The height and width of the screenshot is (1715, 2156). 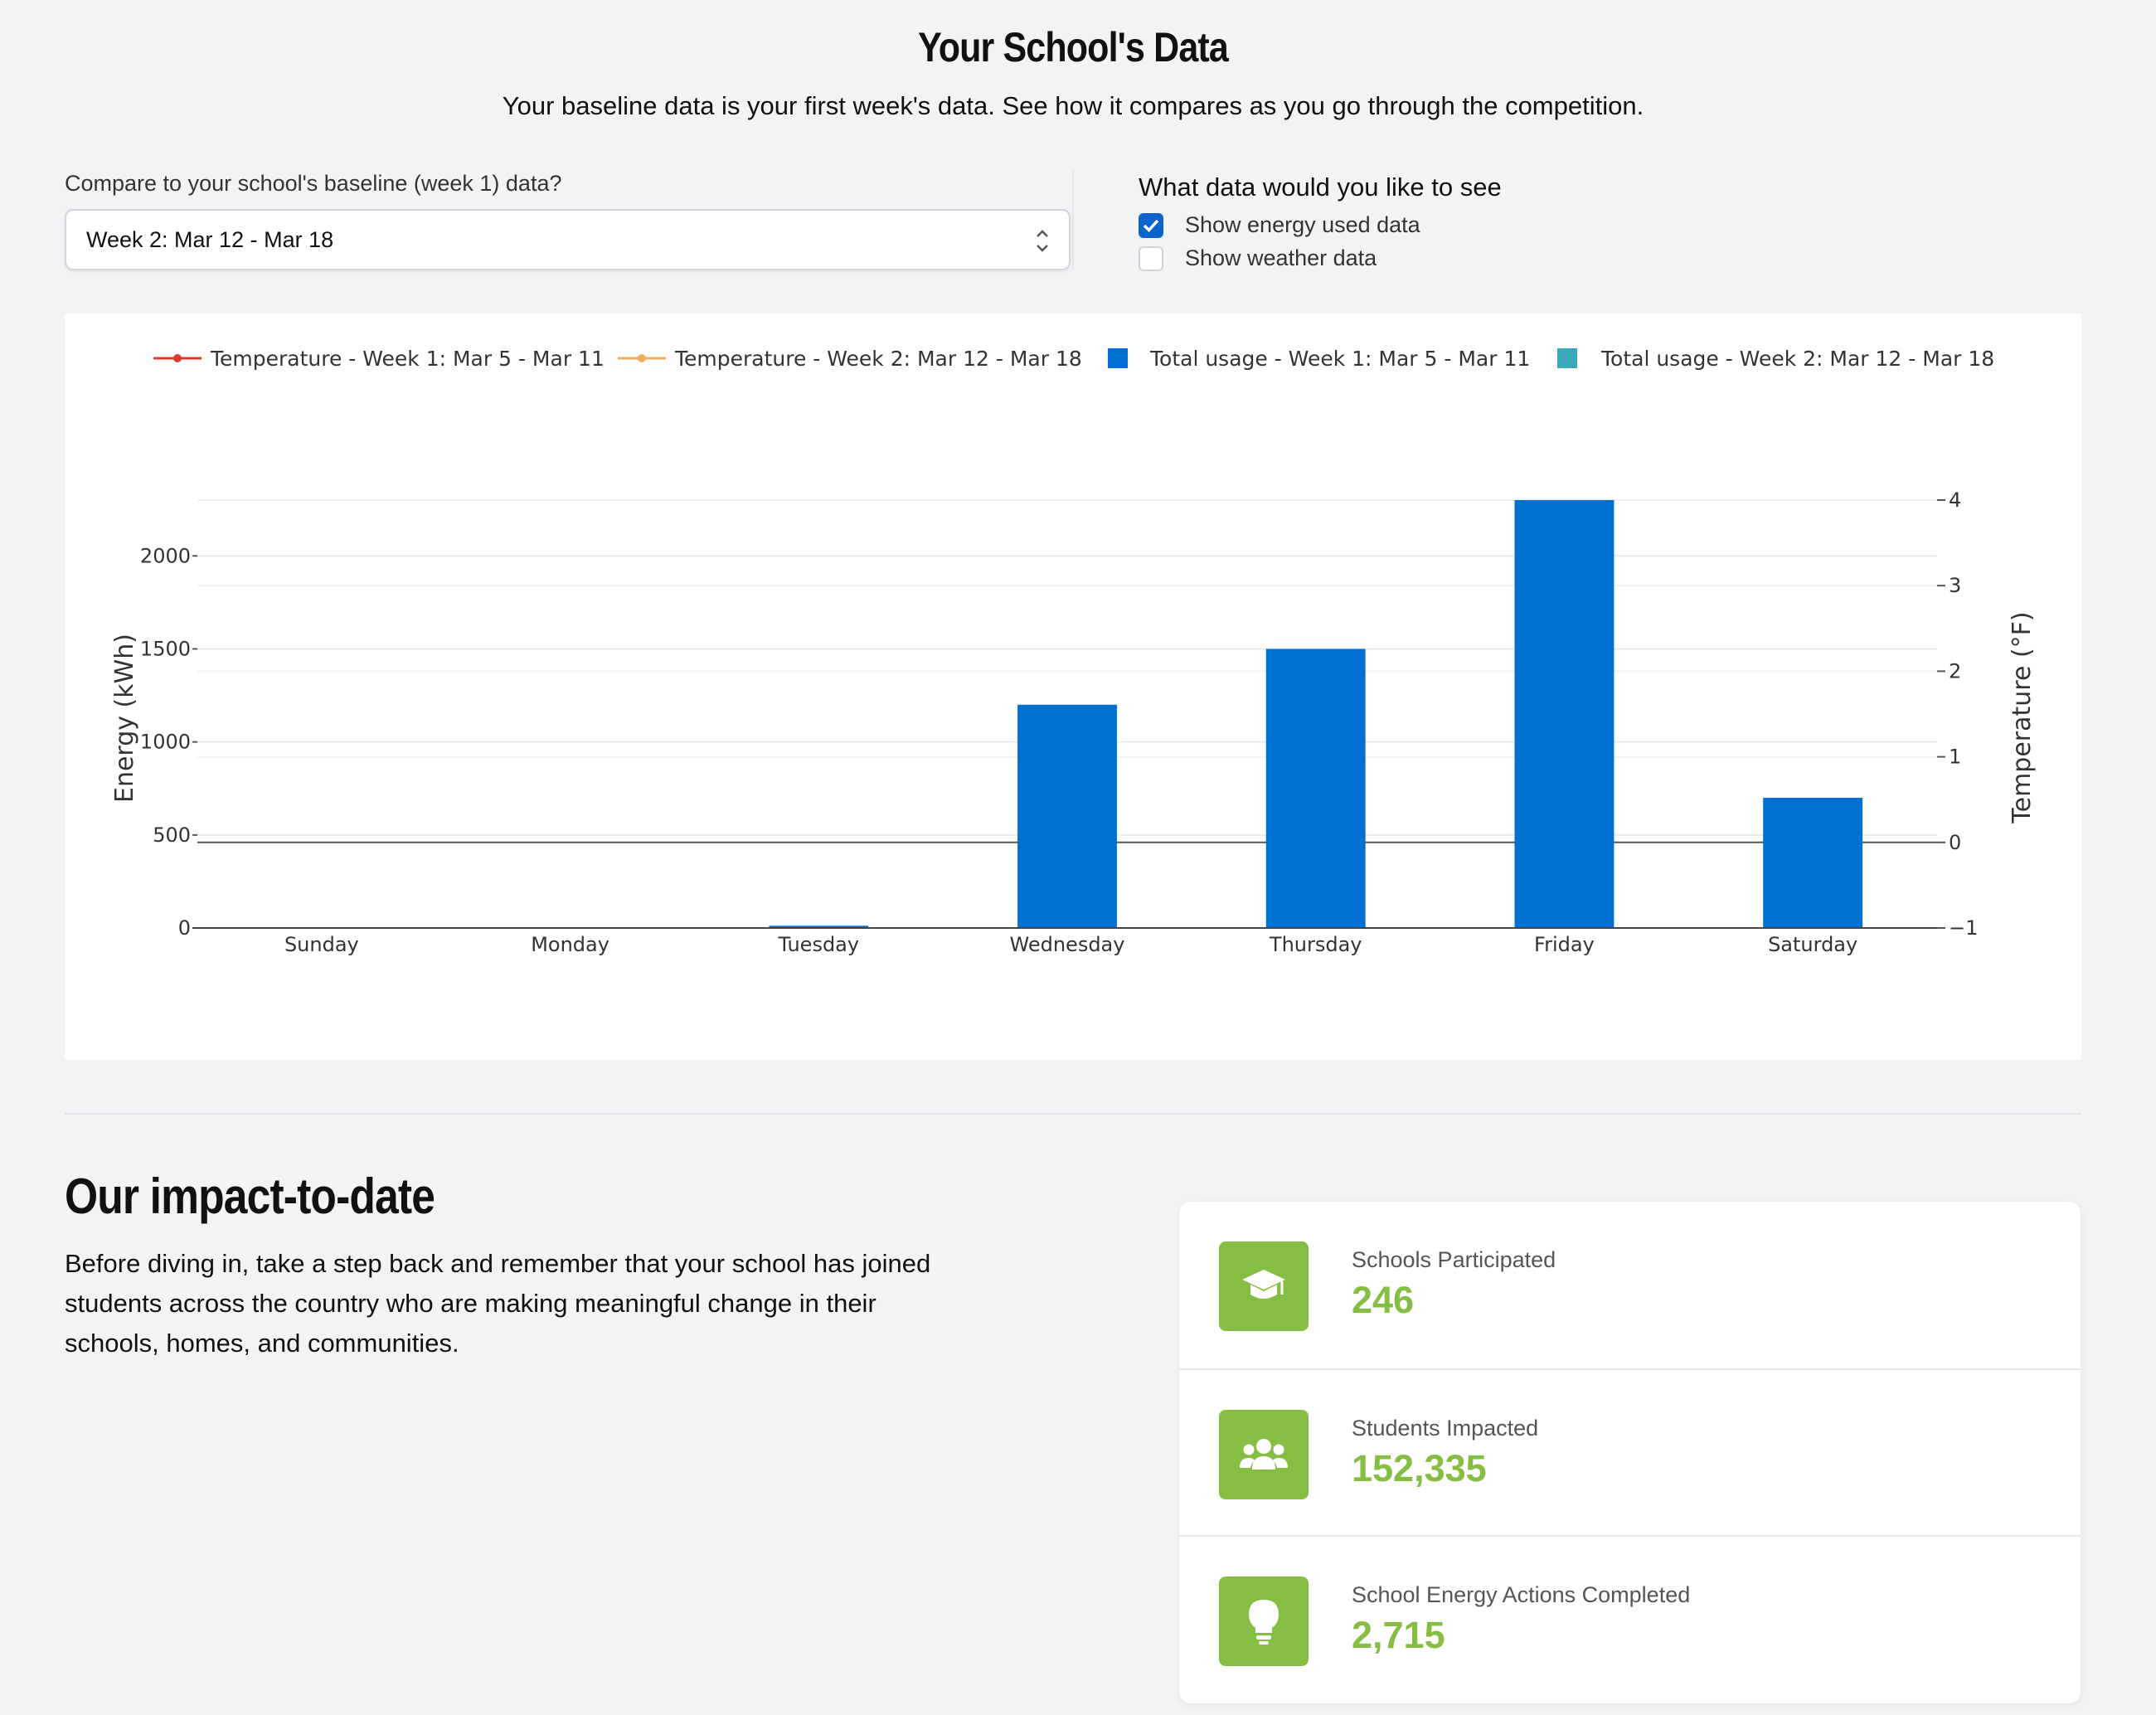 I want to click on graduation-cap-icon, so click(x=1264, y=1286).